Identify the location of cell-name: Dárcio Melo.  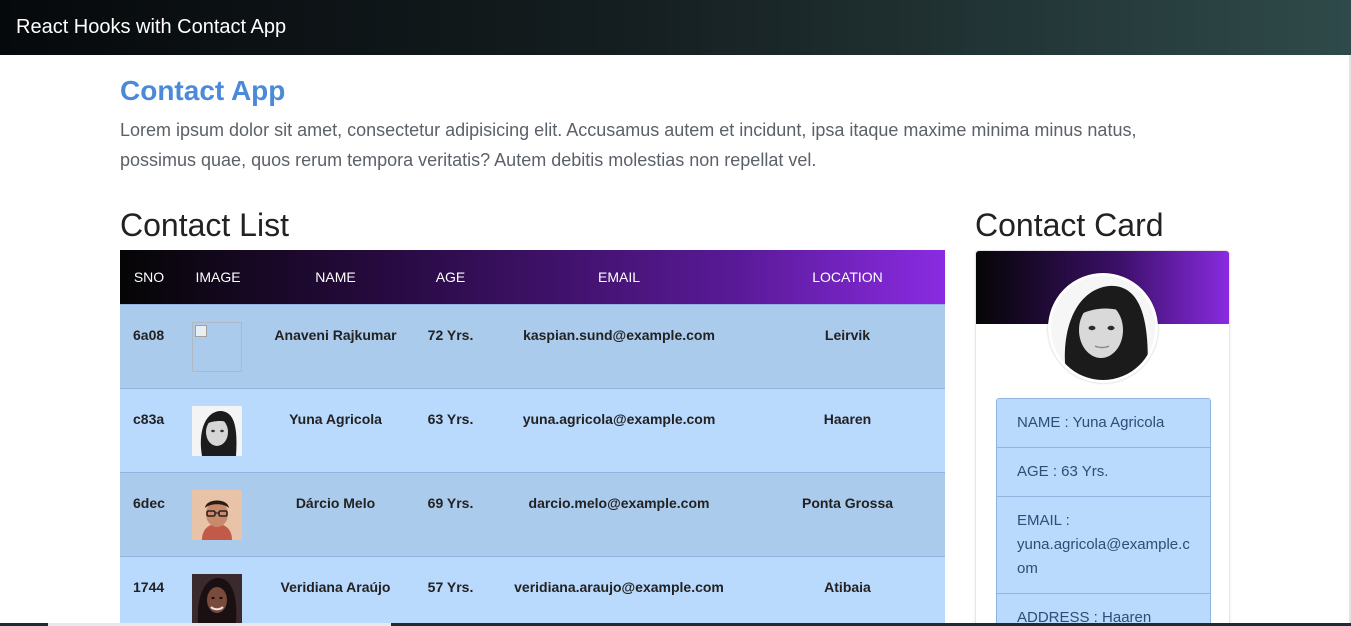
(335, 502).